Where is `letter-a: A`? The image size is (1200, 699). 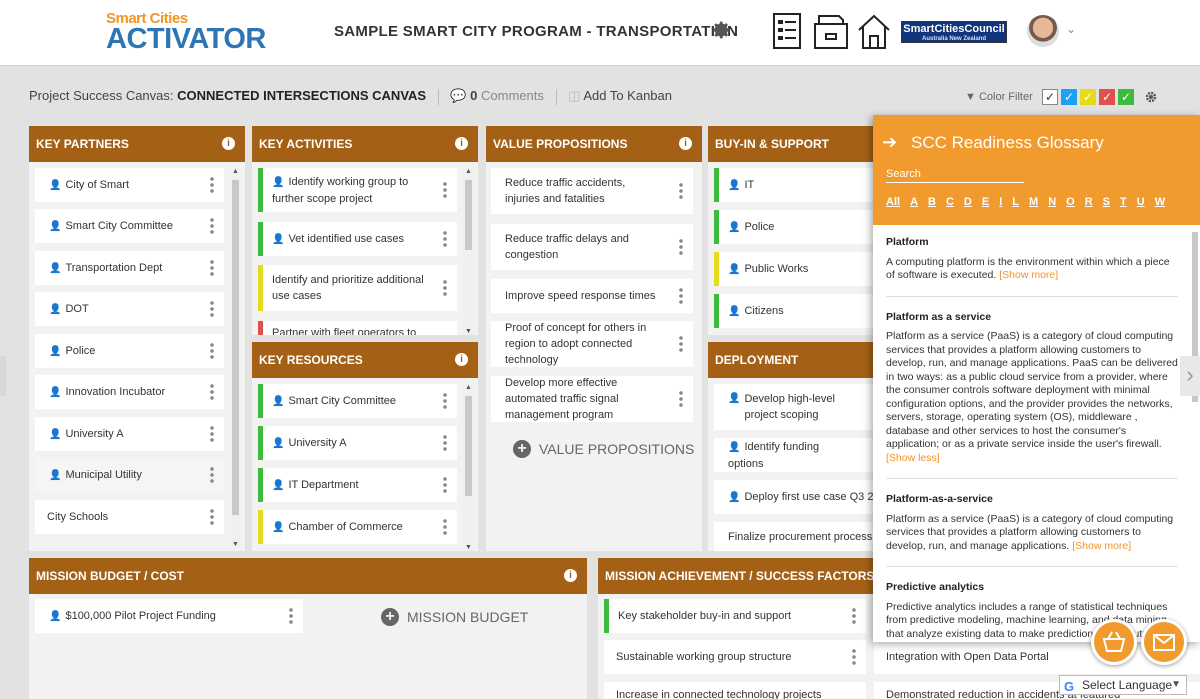
letter-a: A is located at coordinates (914, 202).